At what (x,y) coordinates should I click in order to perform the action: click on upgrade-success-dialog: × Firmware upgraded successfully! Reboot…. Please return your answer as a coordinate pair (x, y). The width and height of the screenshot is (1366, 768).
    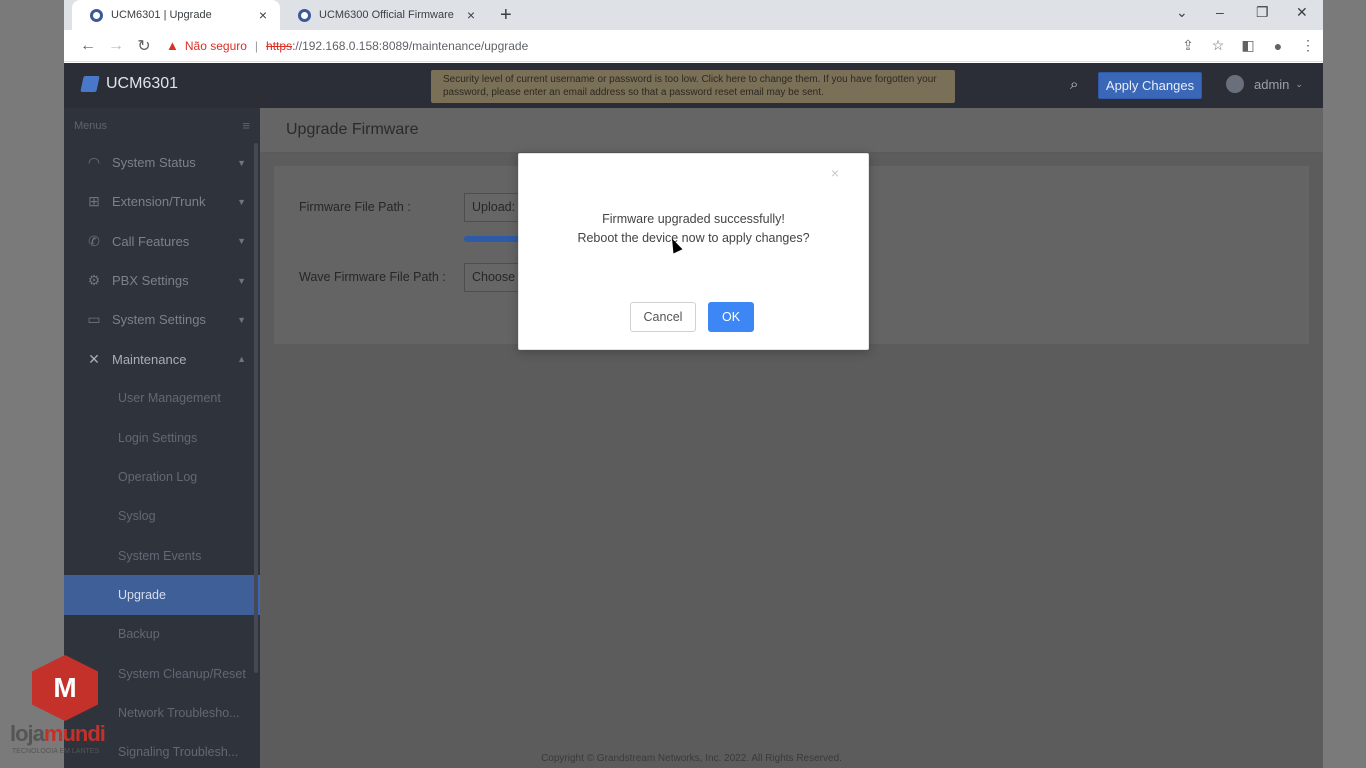
    Looking at the image, I should click on (693, 251).